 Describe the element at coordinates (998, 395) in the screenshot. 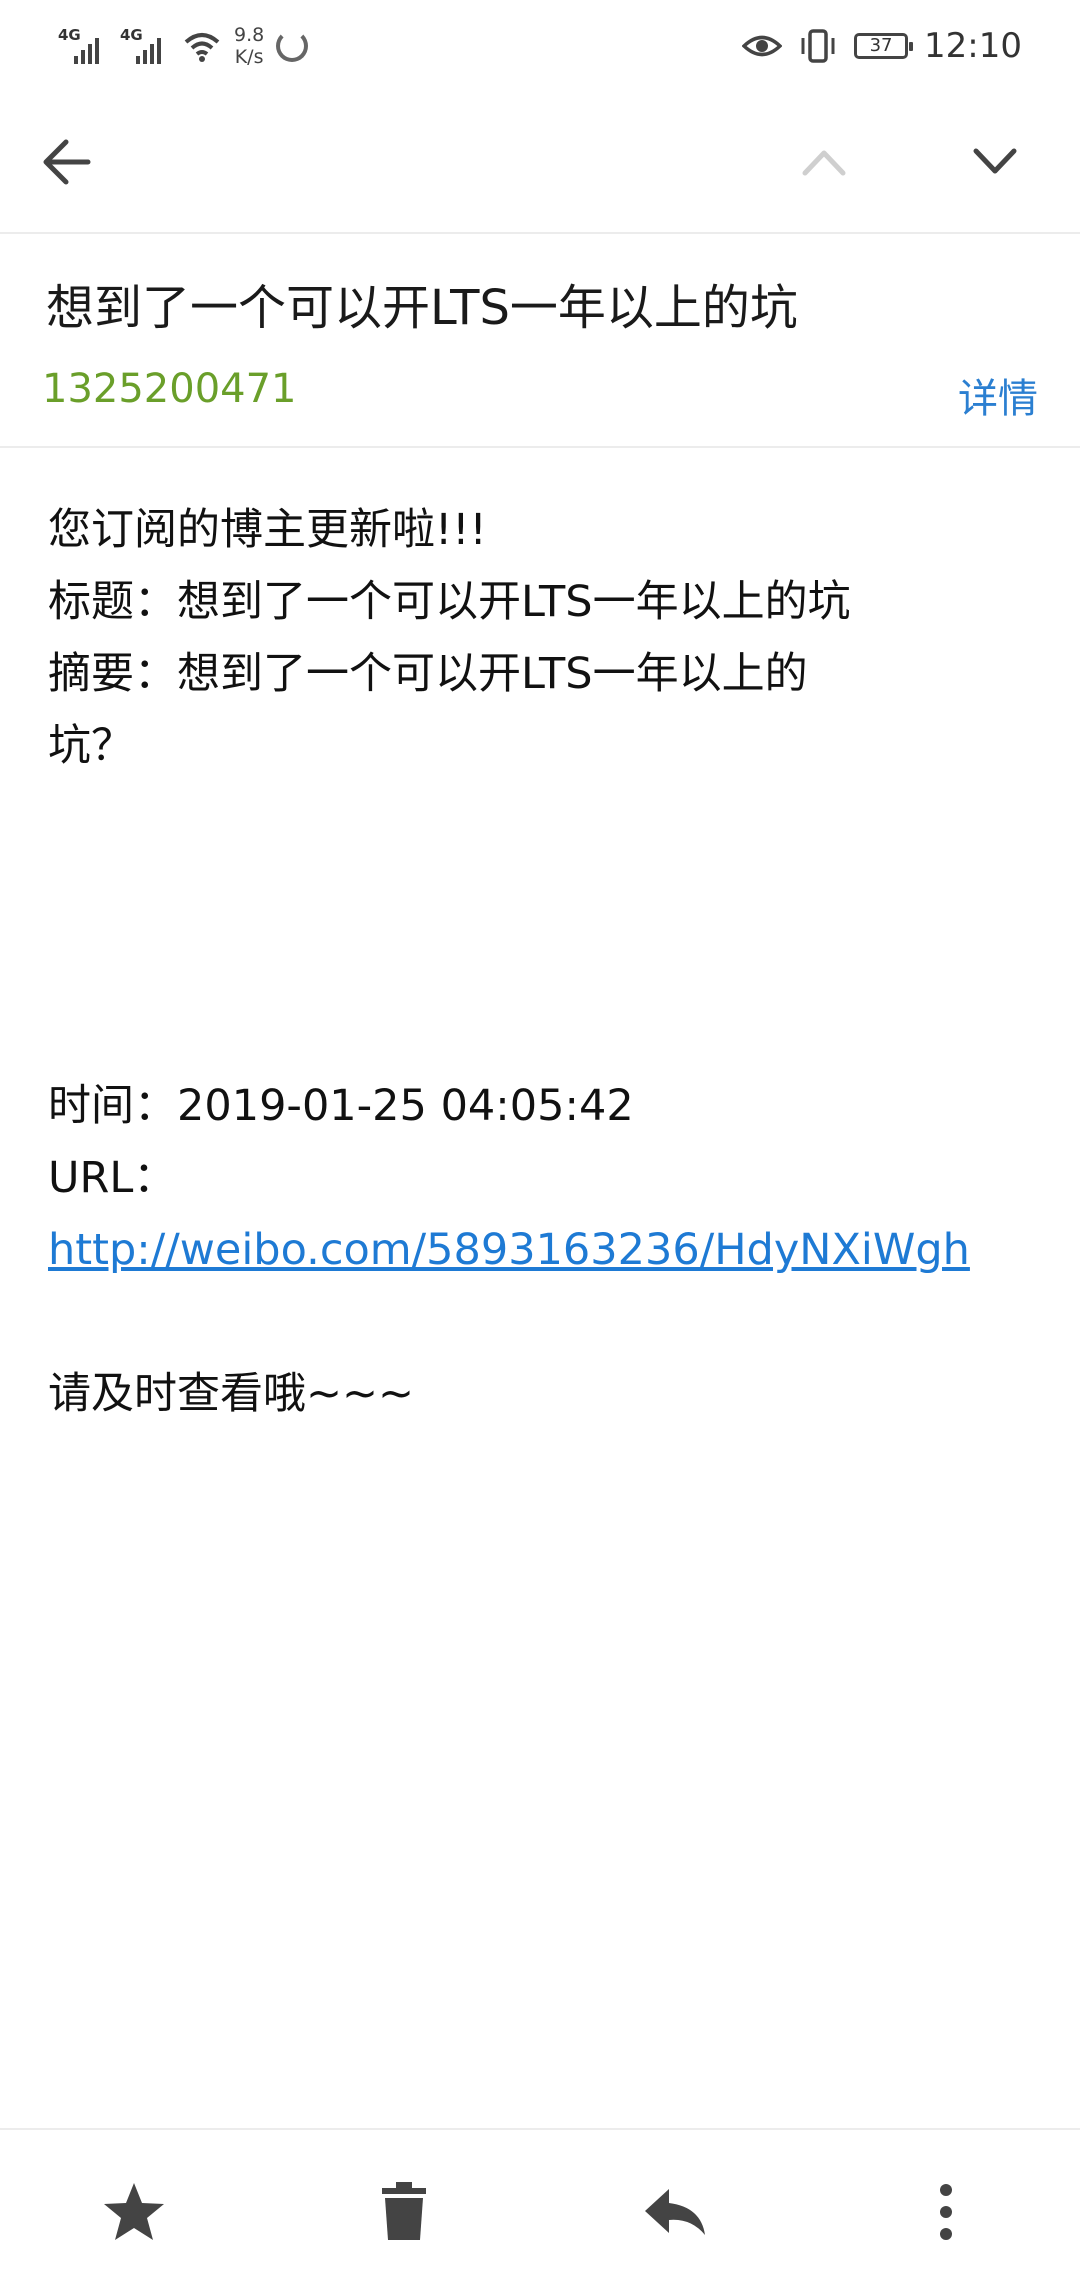

I see `details-link: 详情` at that location.